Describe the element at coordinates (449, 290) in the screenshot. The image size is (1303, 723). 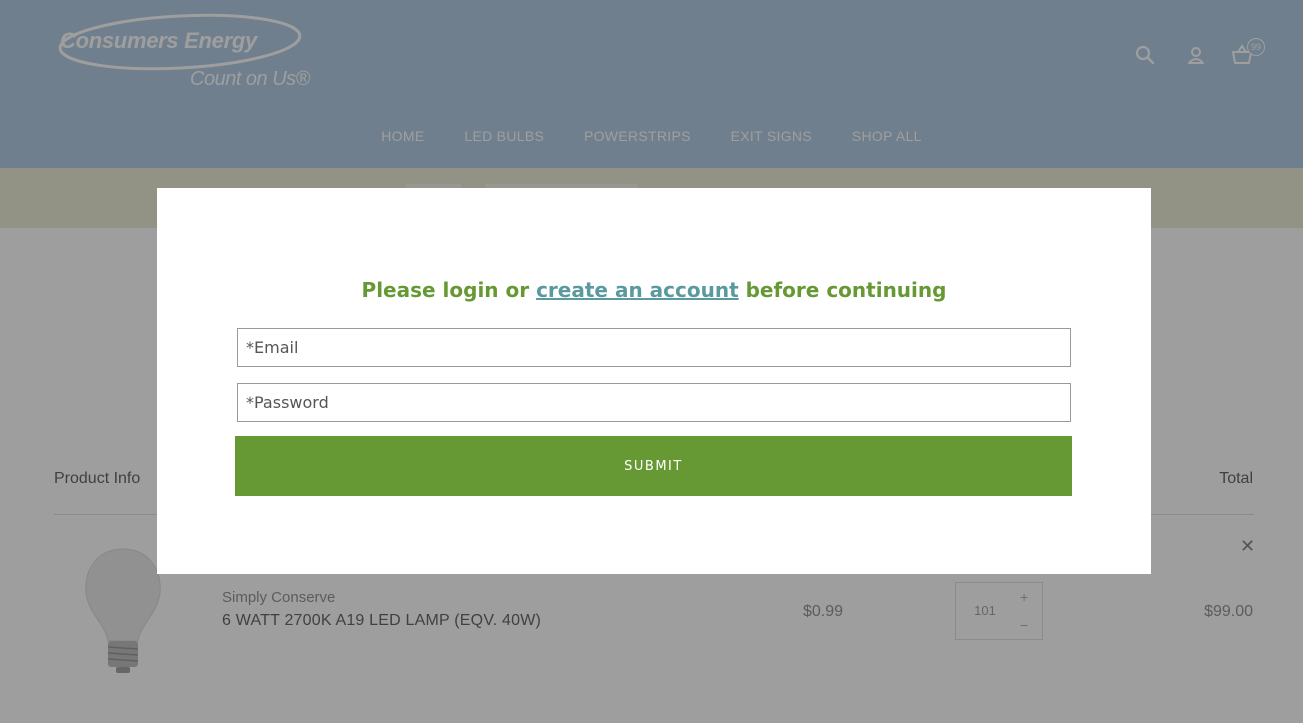
I see `heading-text-before: Please login or` at that location.